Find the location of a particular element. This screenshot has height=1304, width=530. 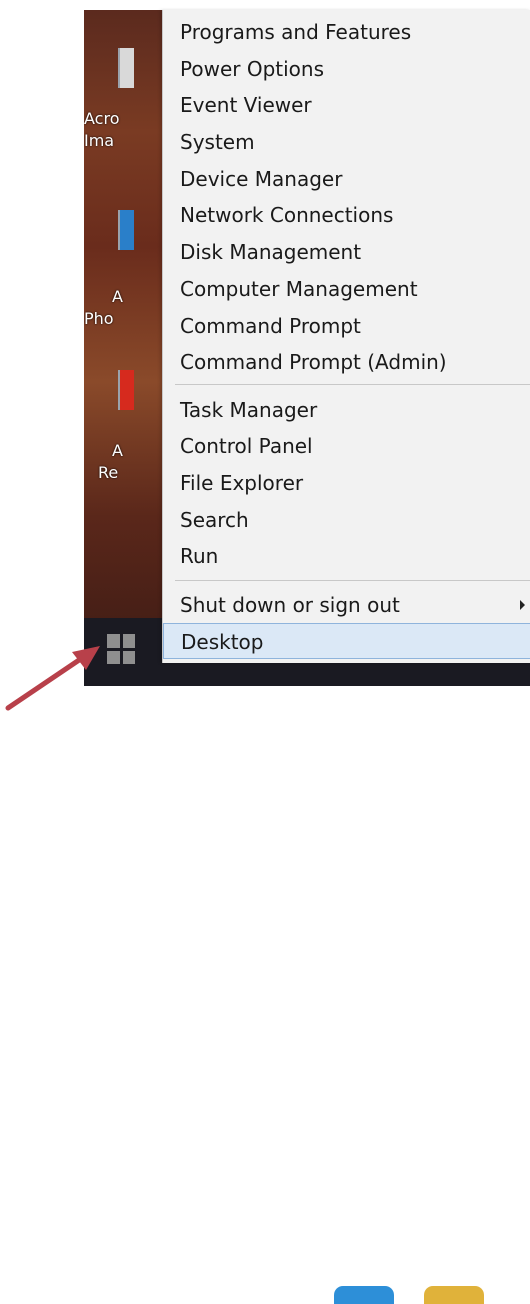

menu-item-search: Search is located at coordinates (346, 520).